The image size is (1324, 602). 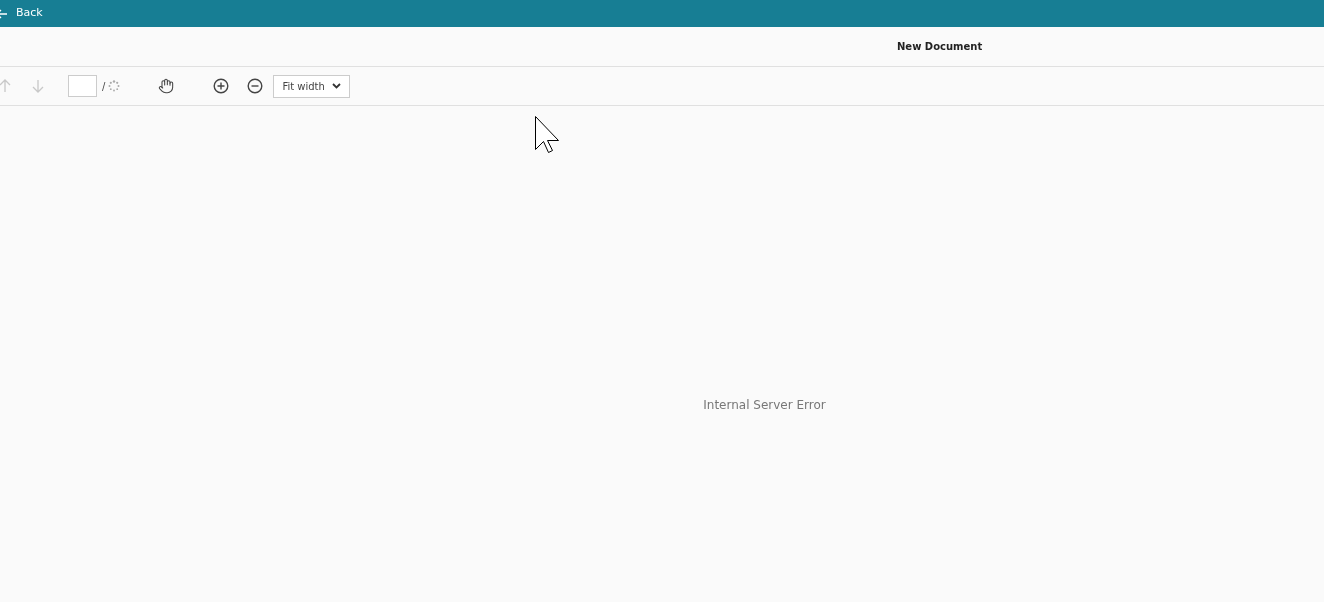 I want to click on document-title: New Document, so click(x=940, y=47).